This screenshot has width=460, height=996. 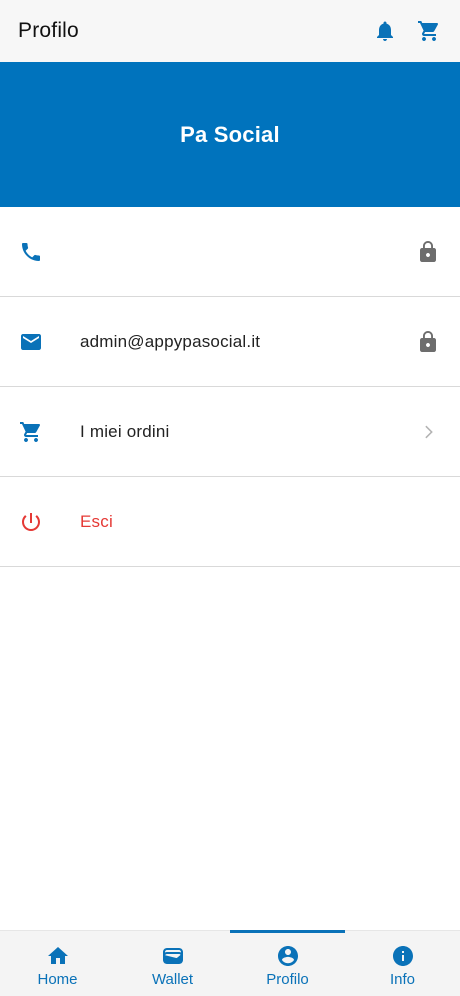 I want to click on nav-info-label: Info, so click(x=402, y=979).